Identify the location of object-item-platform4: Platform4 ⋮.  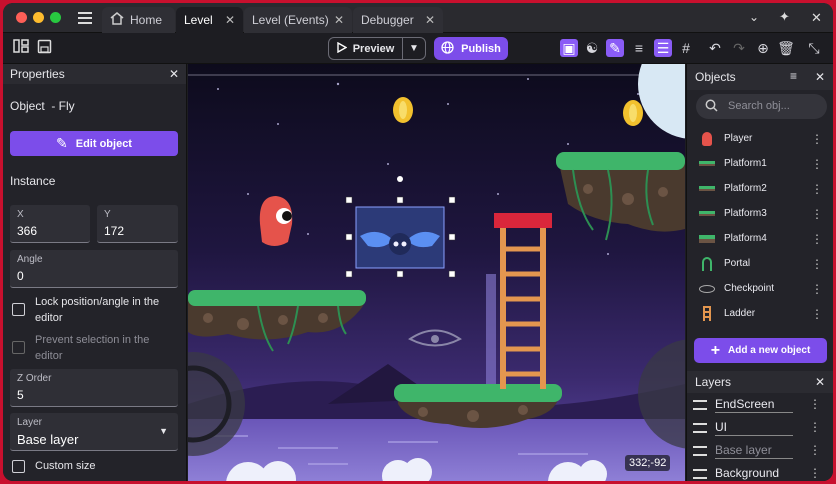
(760, 238).